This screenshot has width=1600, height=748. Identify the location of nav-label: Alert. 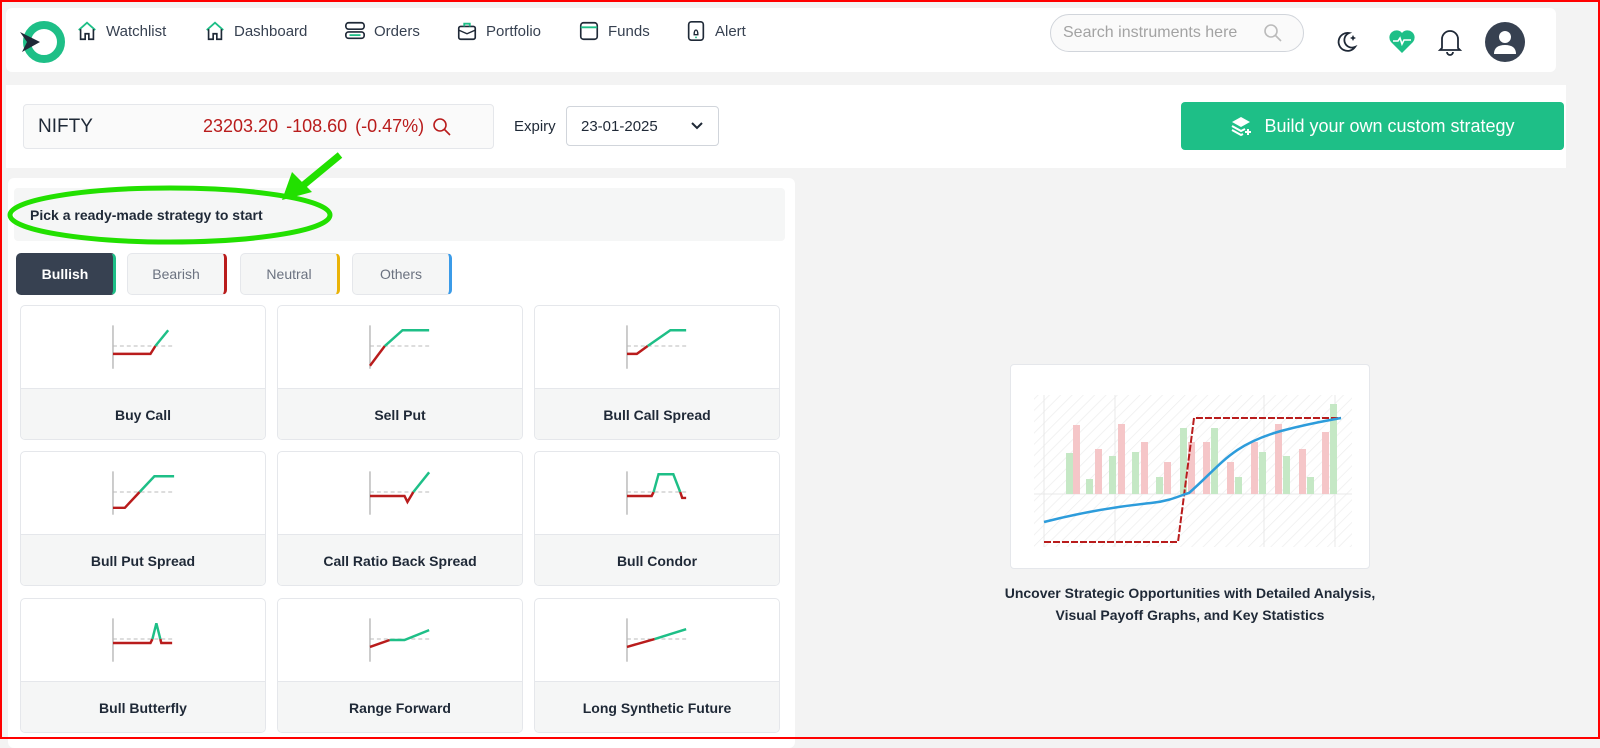
(730, 31).